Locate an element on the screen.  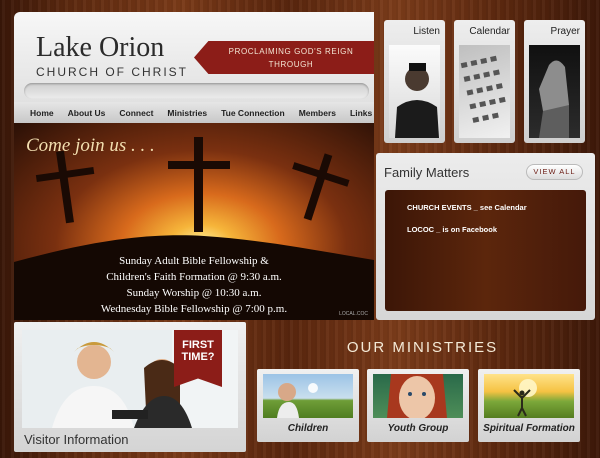
nav-connect: Connect is located at coordinates (136, 113).